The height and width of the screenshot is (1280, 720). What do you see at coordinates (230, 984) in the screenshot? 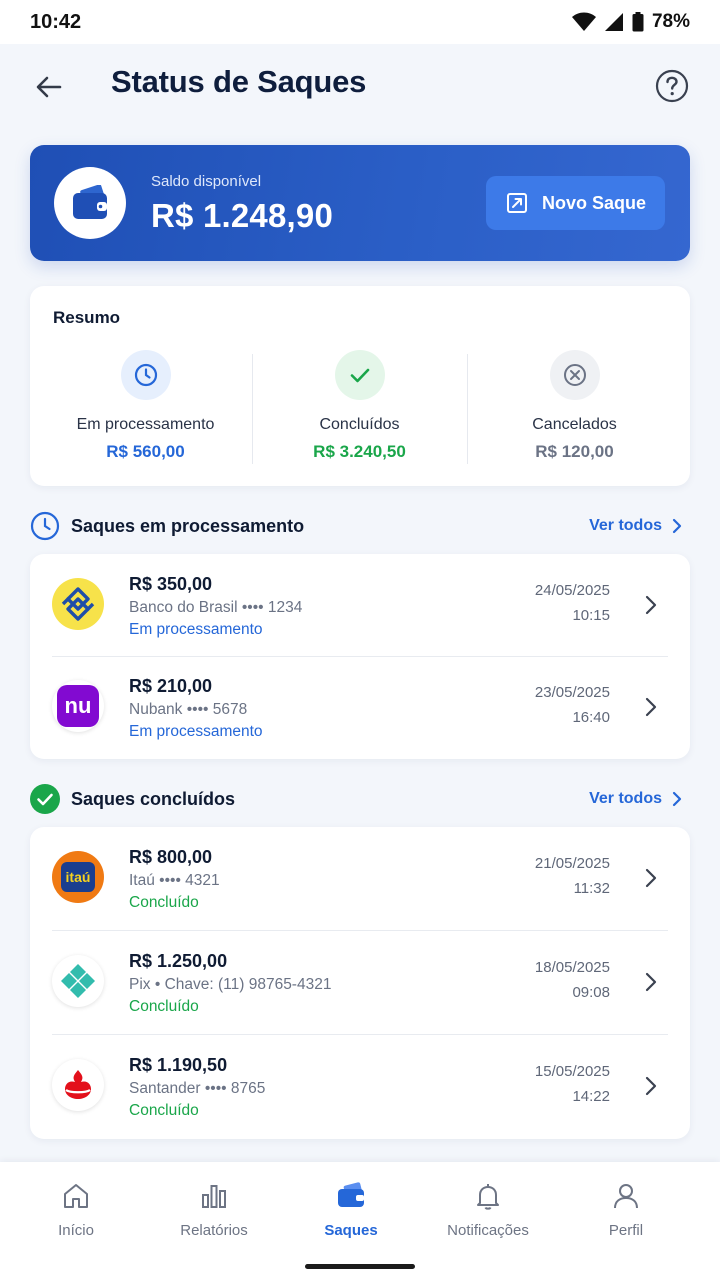
I see `withdraw-bank: Pix • Chave: (11) 98765-4321` at bounding box center [230, 984].